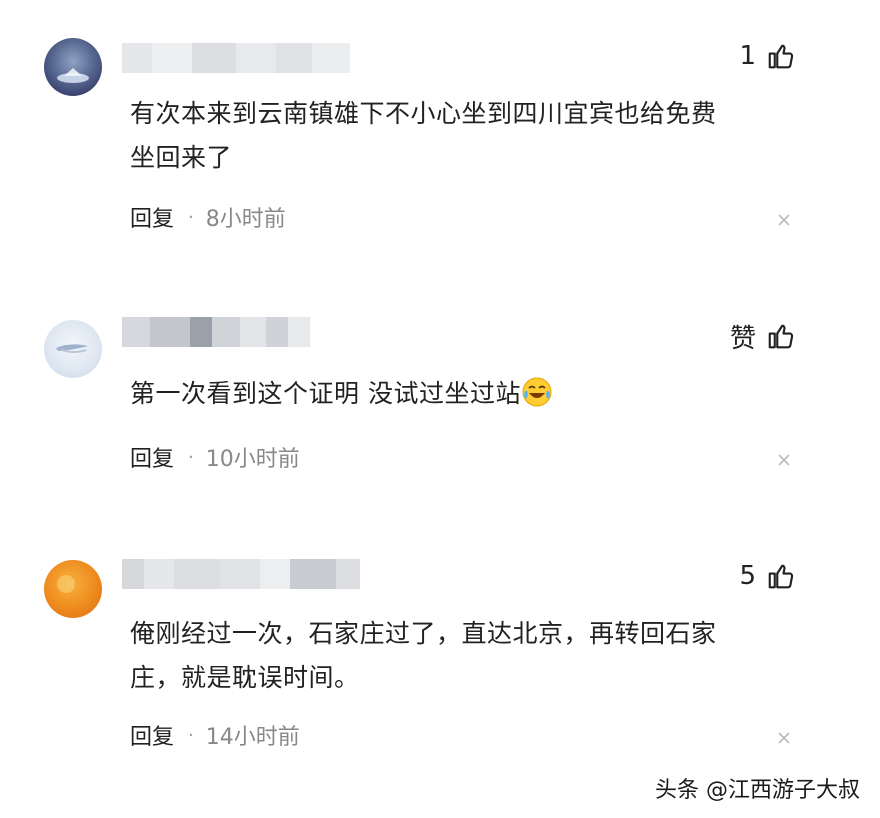 Image resolution: width=880 pixels, height=818 pixels. What do you see at coordinates (742, 338) in the screenshot?
I see `like-label: 赞` at bounding box center [742, 338].